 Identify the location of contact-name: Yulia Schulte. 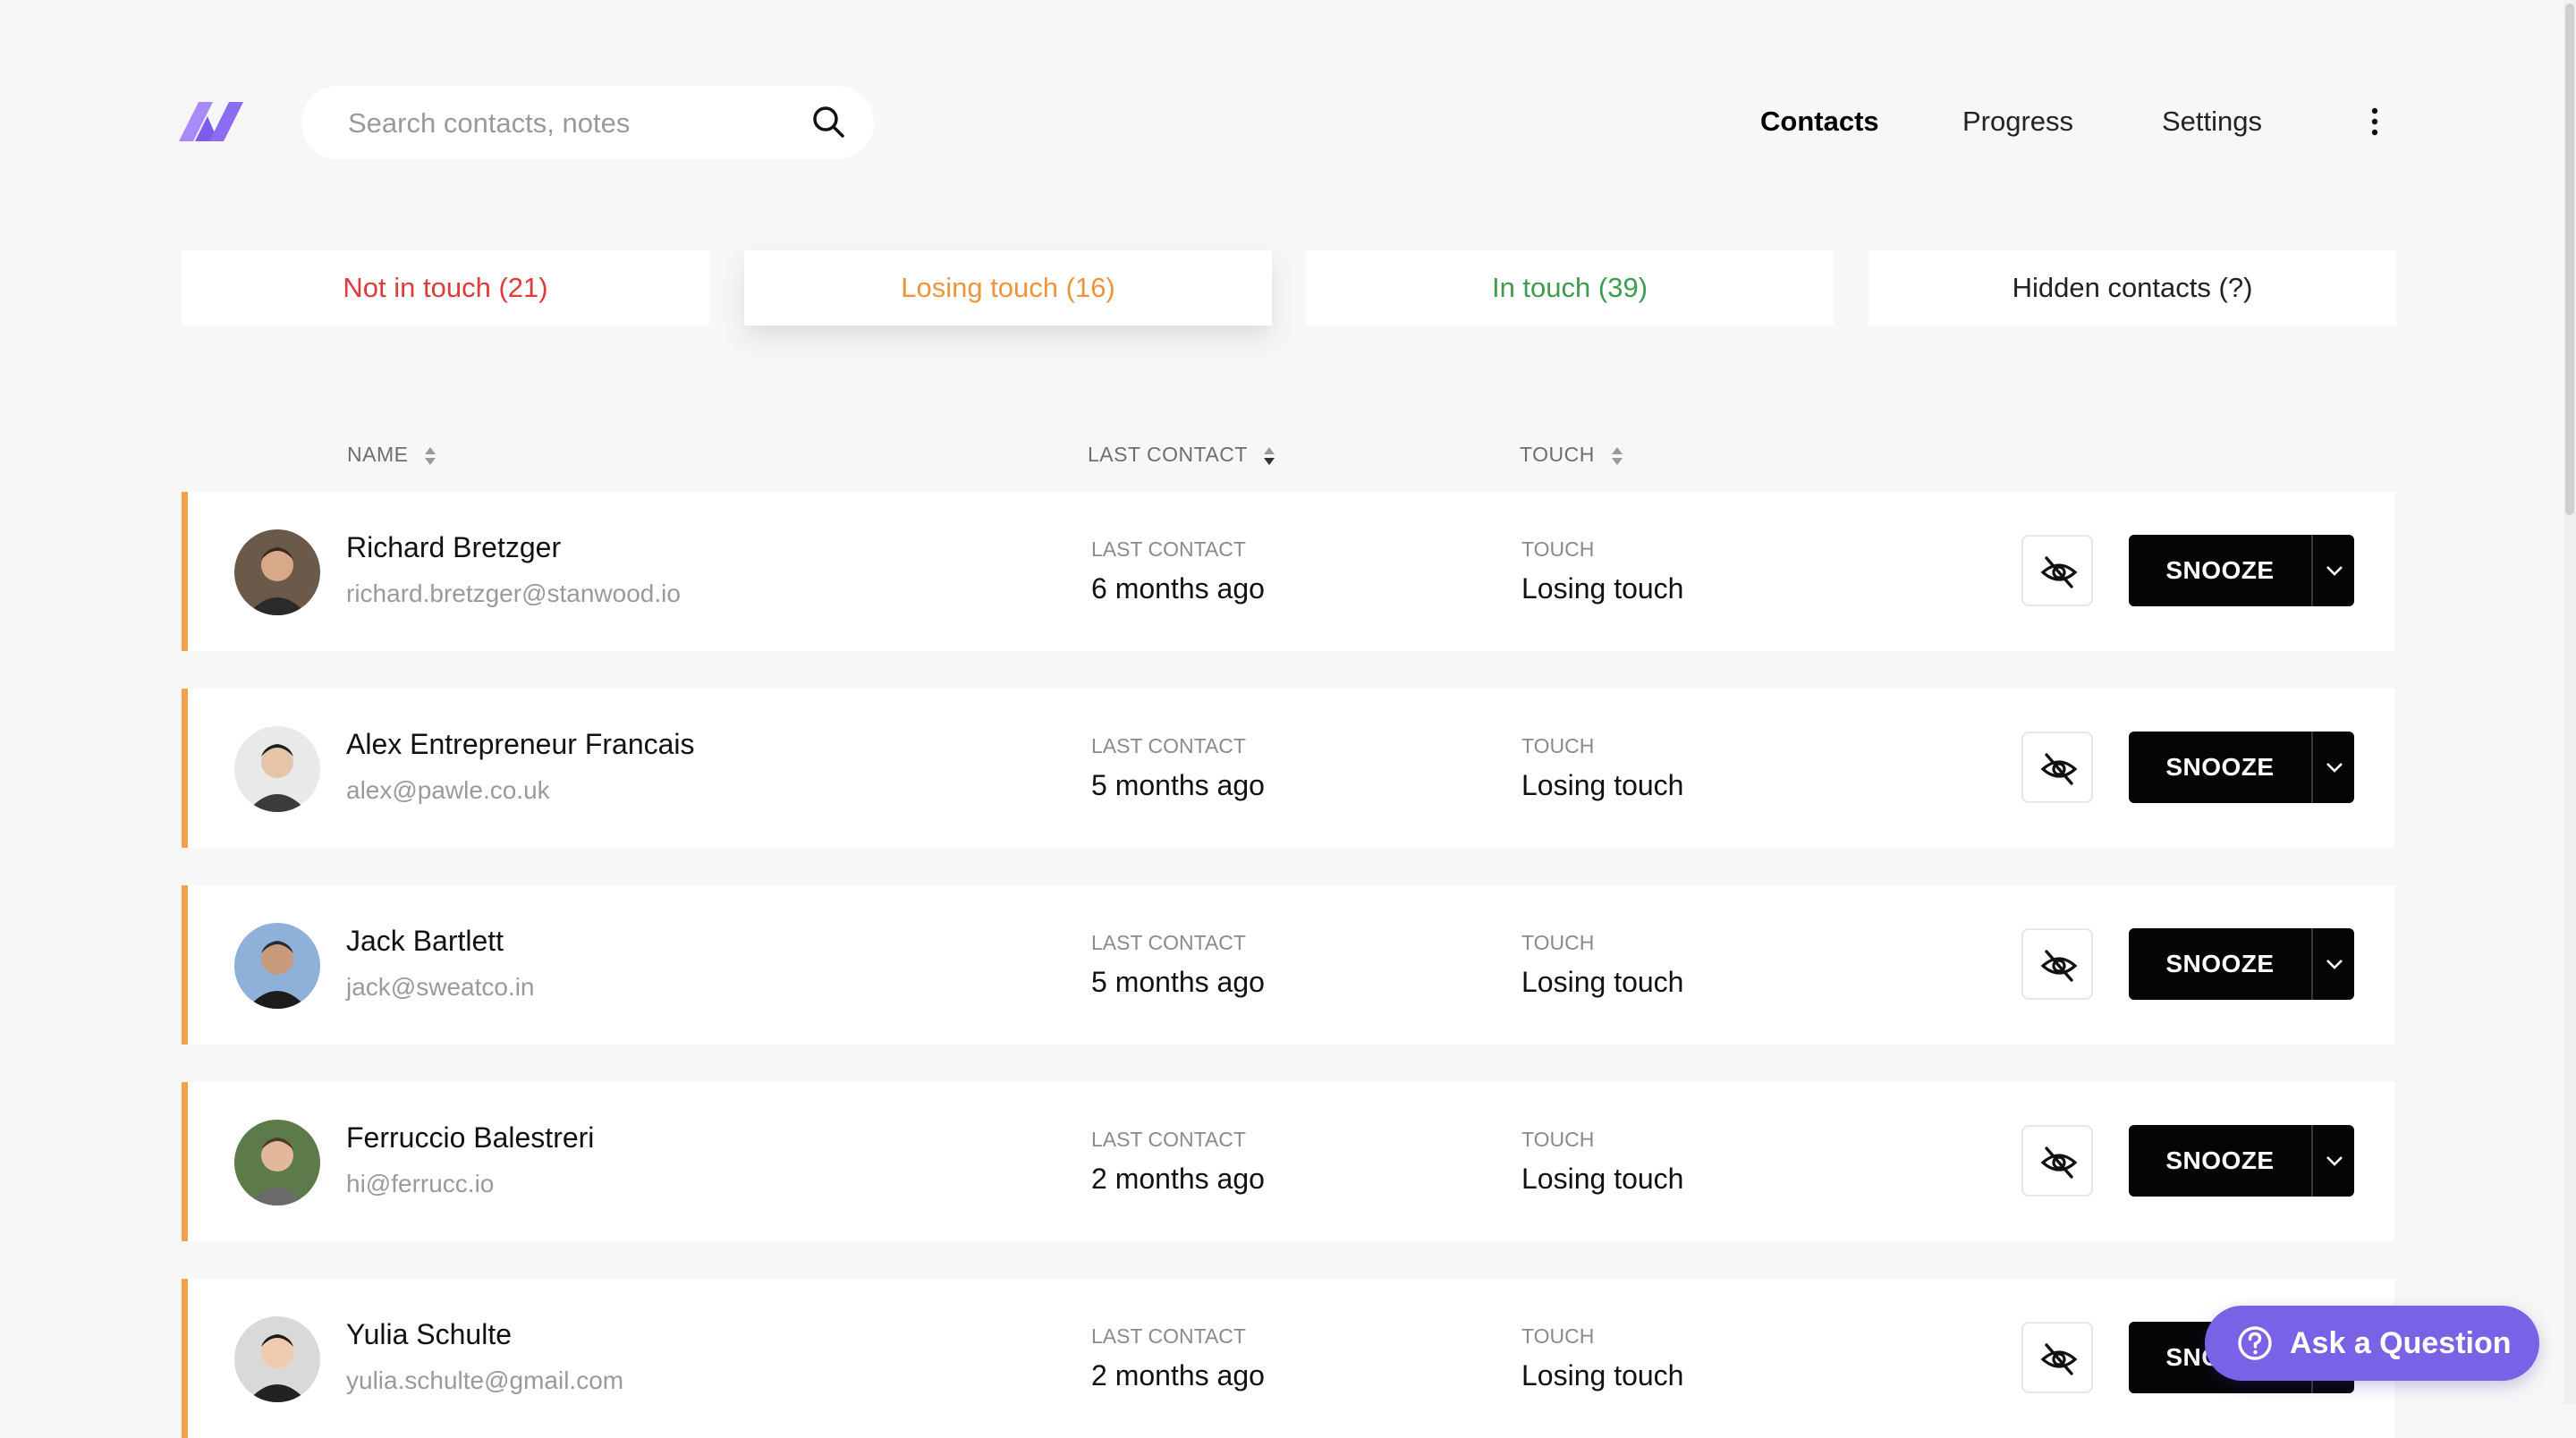
(429, 1334).